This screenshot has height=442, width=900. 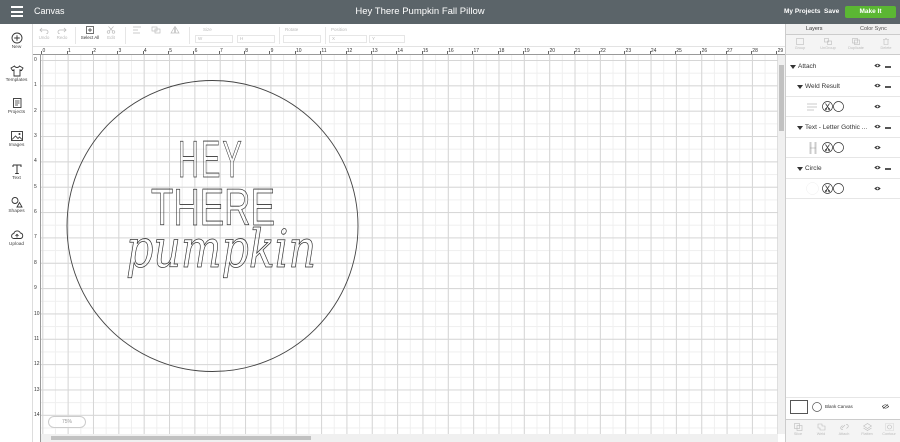 I want to click on layer-name: Weld Result, so click(x=822, y=86).